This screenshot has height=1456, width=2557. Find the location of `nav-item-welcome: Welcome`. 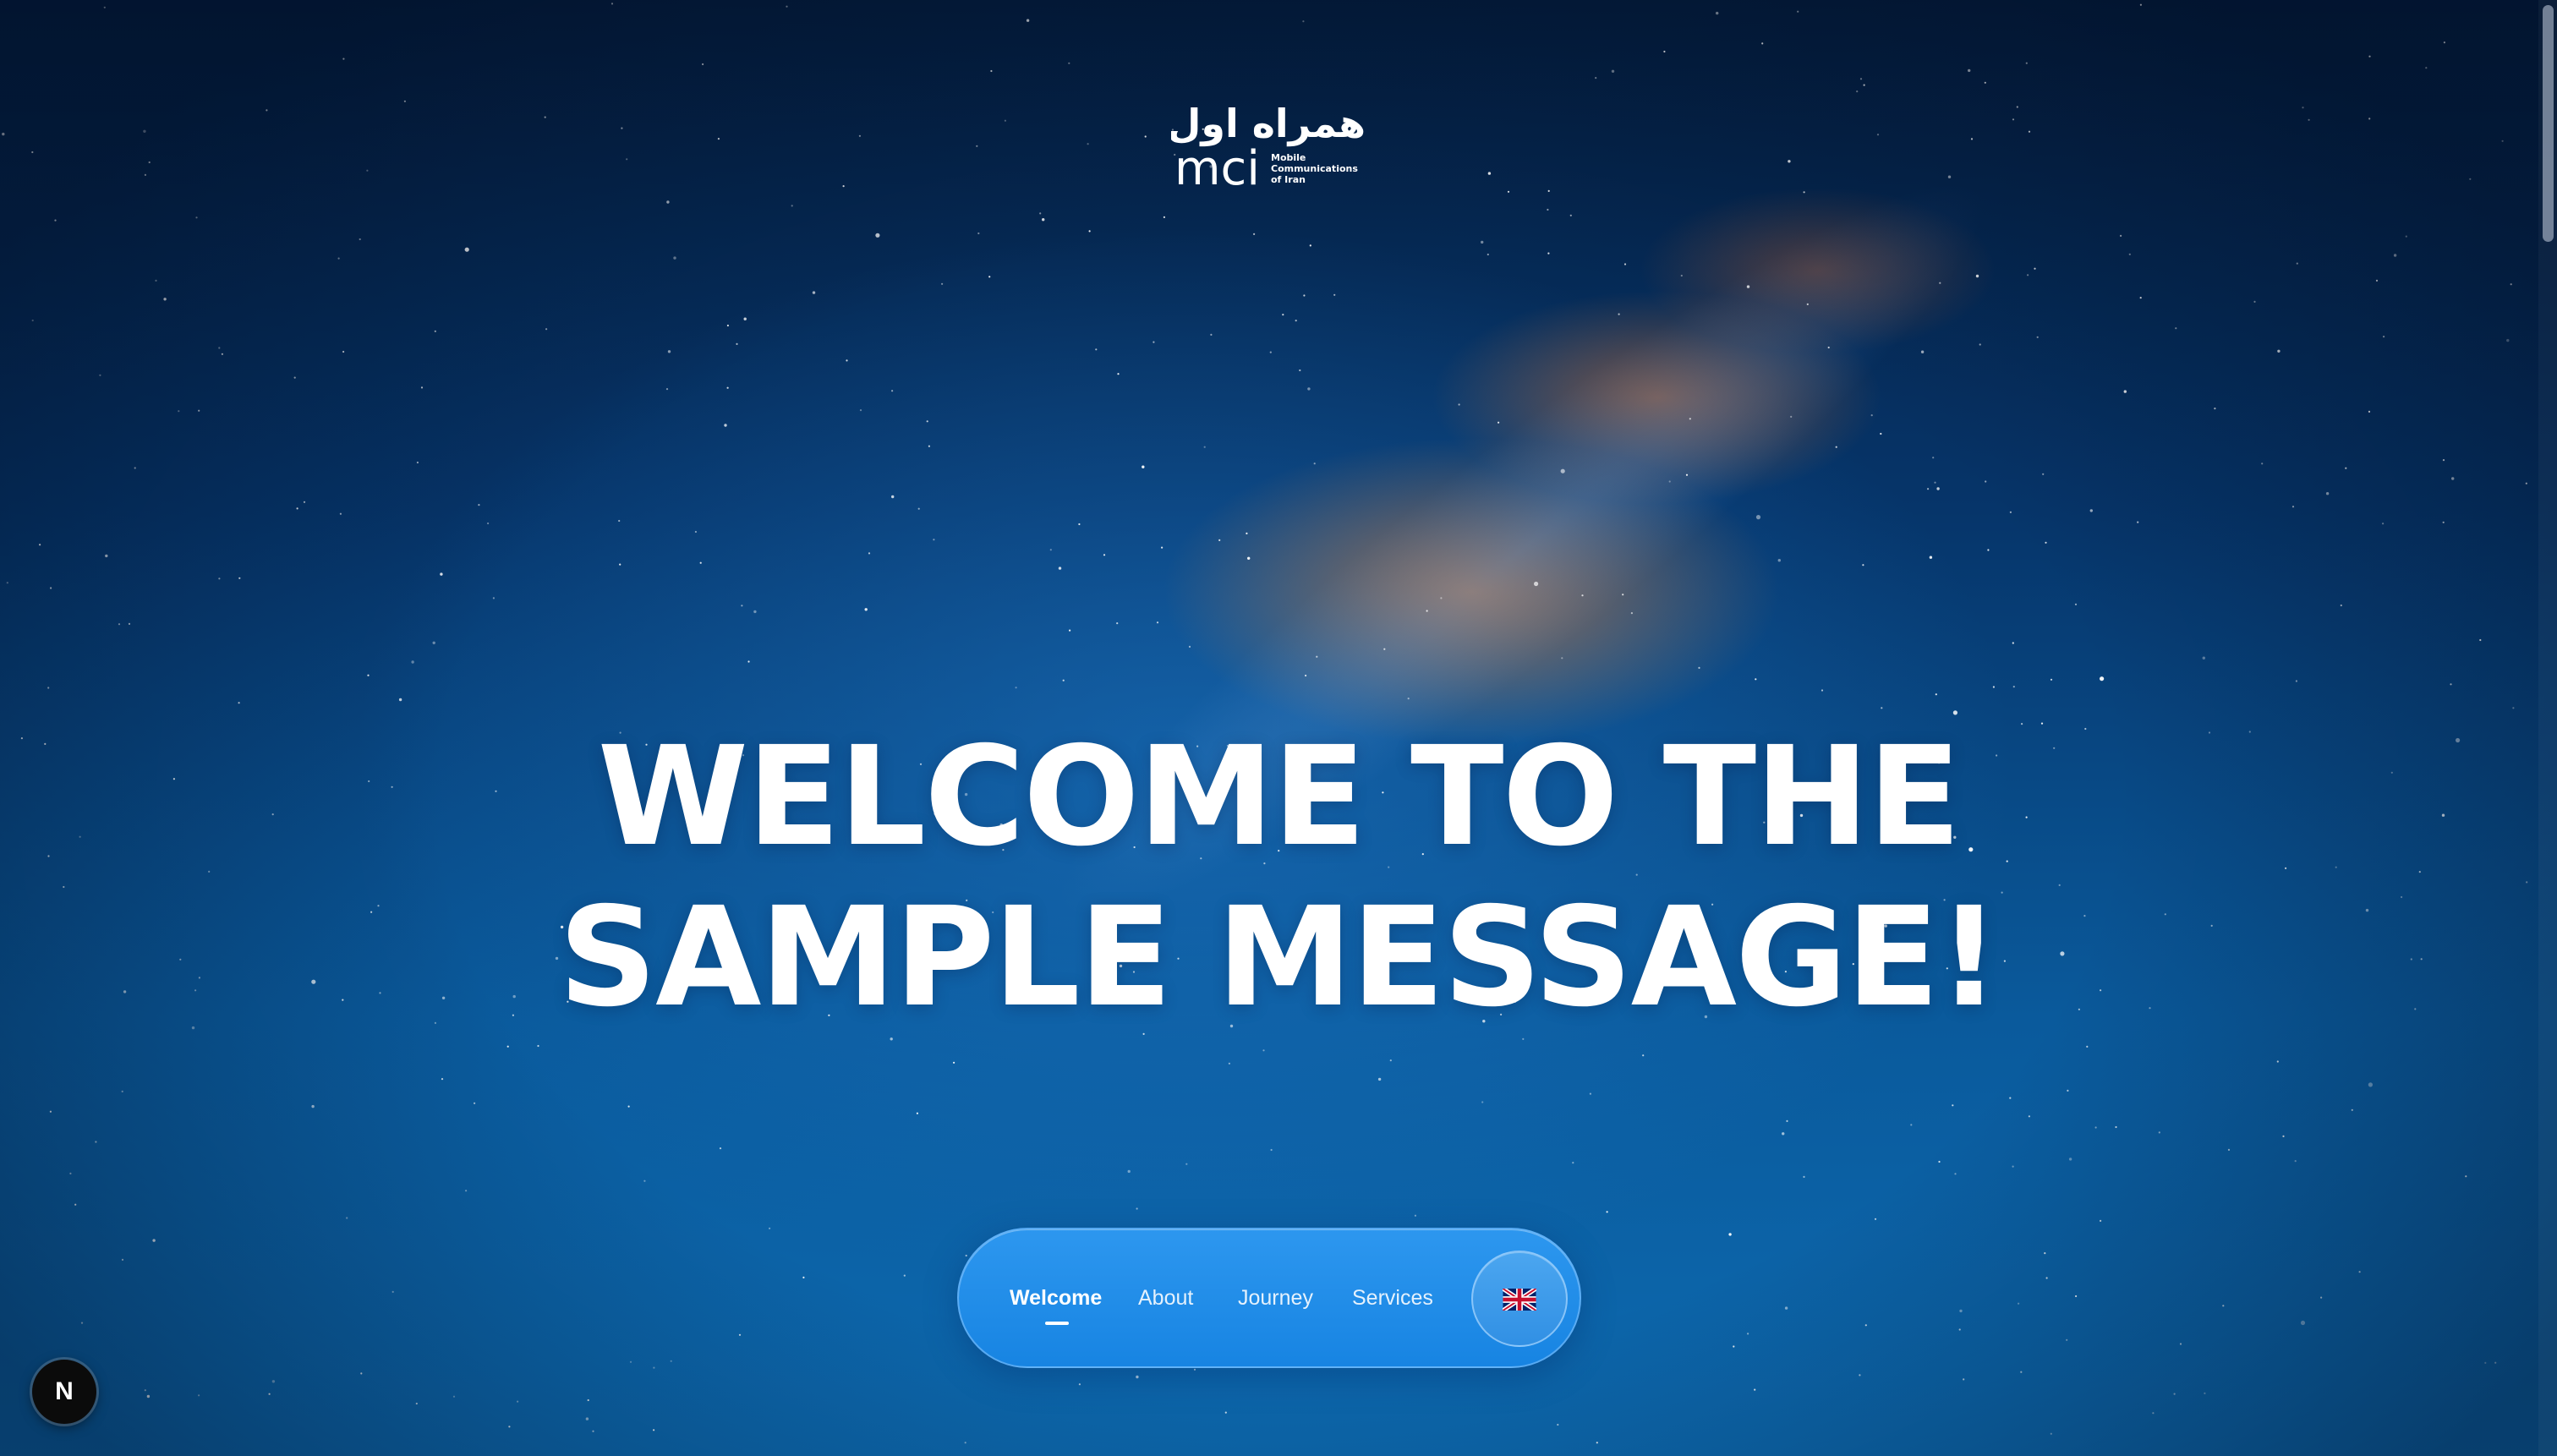

nav-item-welcome: Welcome is located at coordinates (1056, 1298).